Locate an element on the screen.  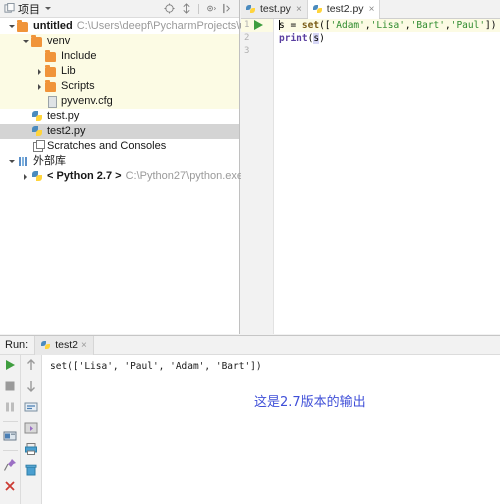
tree-item-label: Include is located at coordinates (79, 56).